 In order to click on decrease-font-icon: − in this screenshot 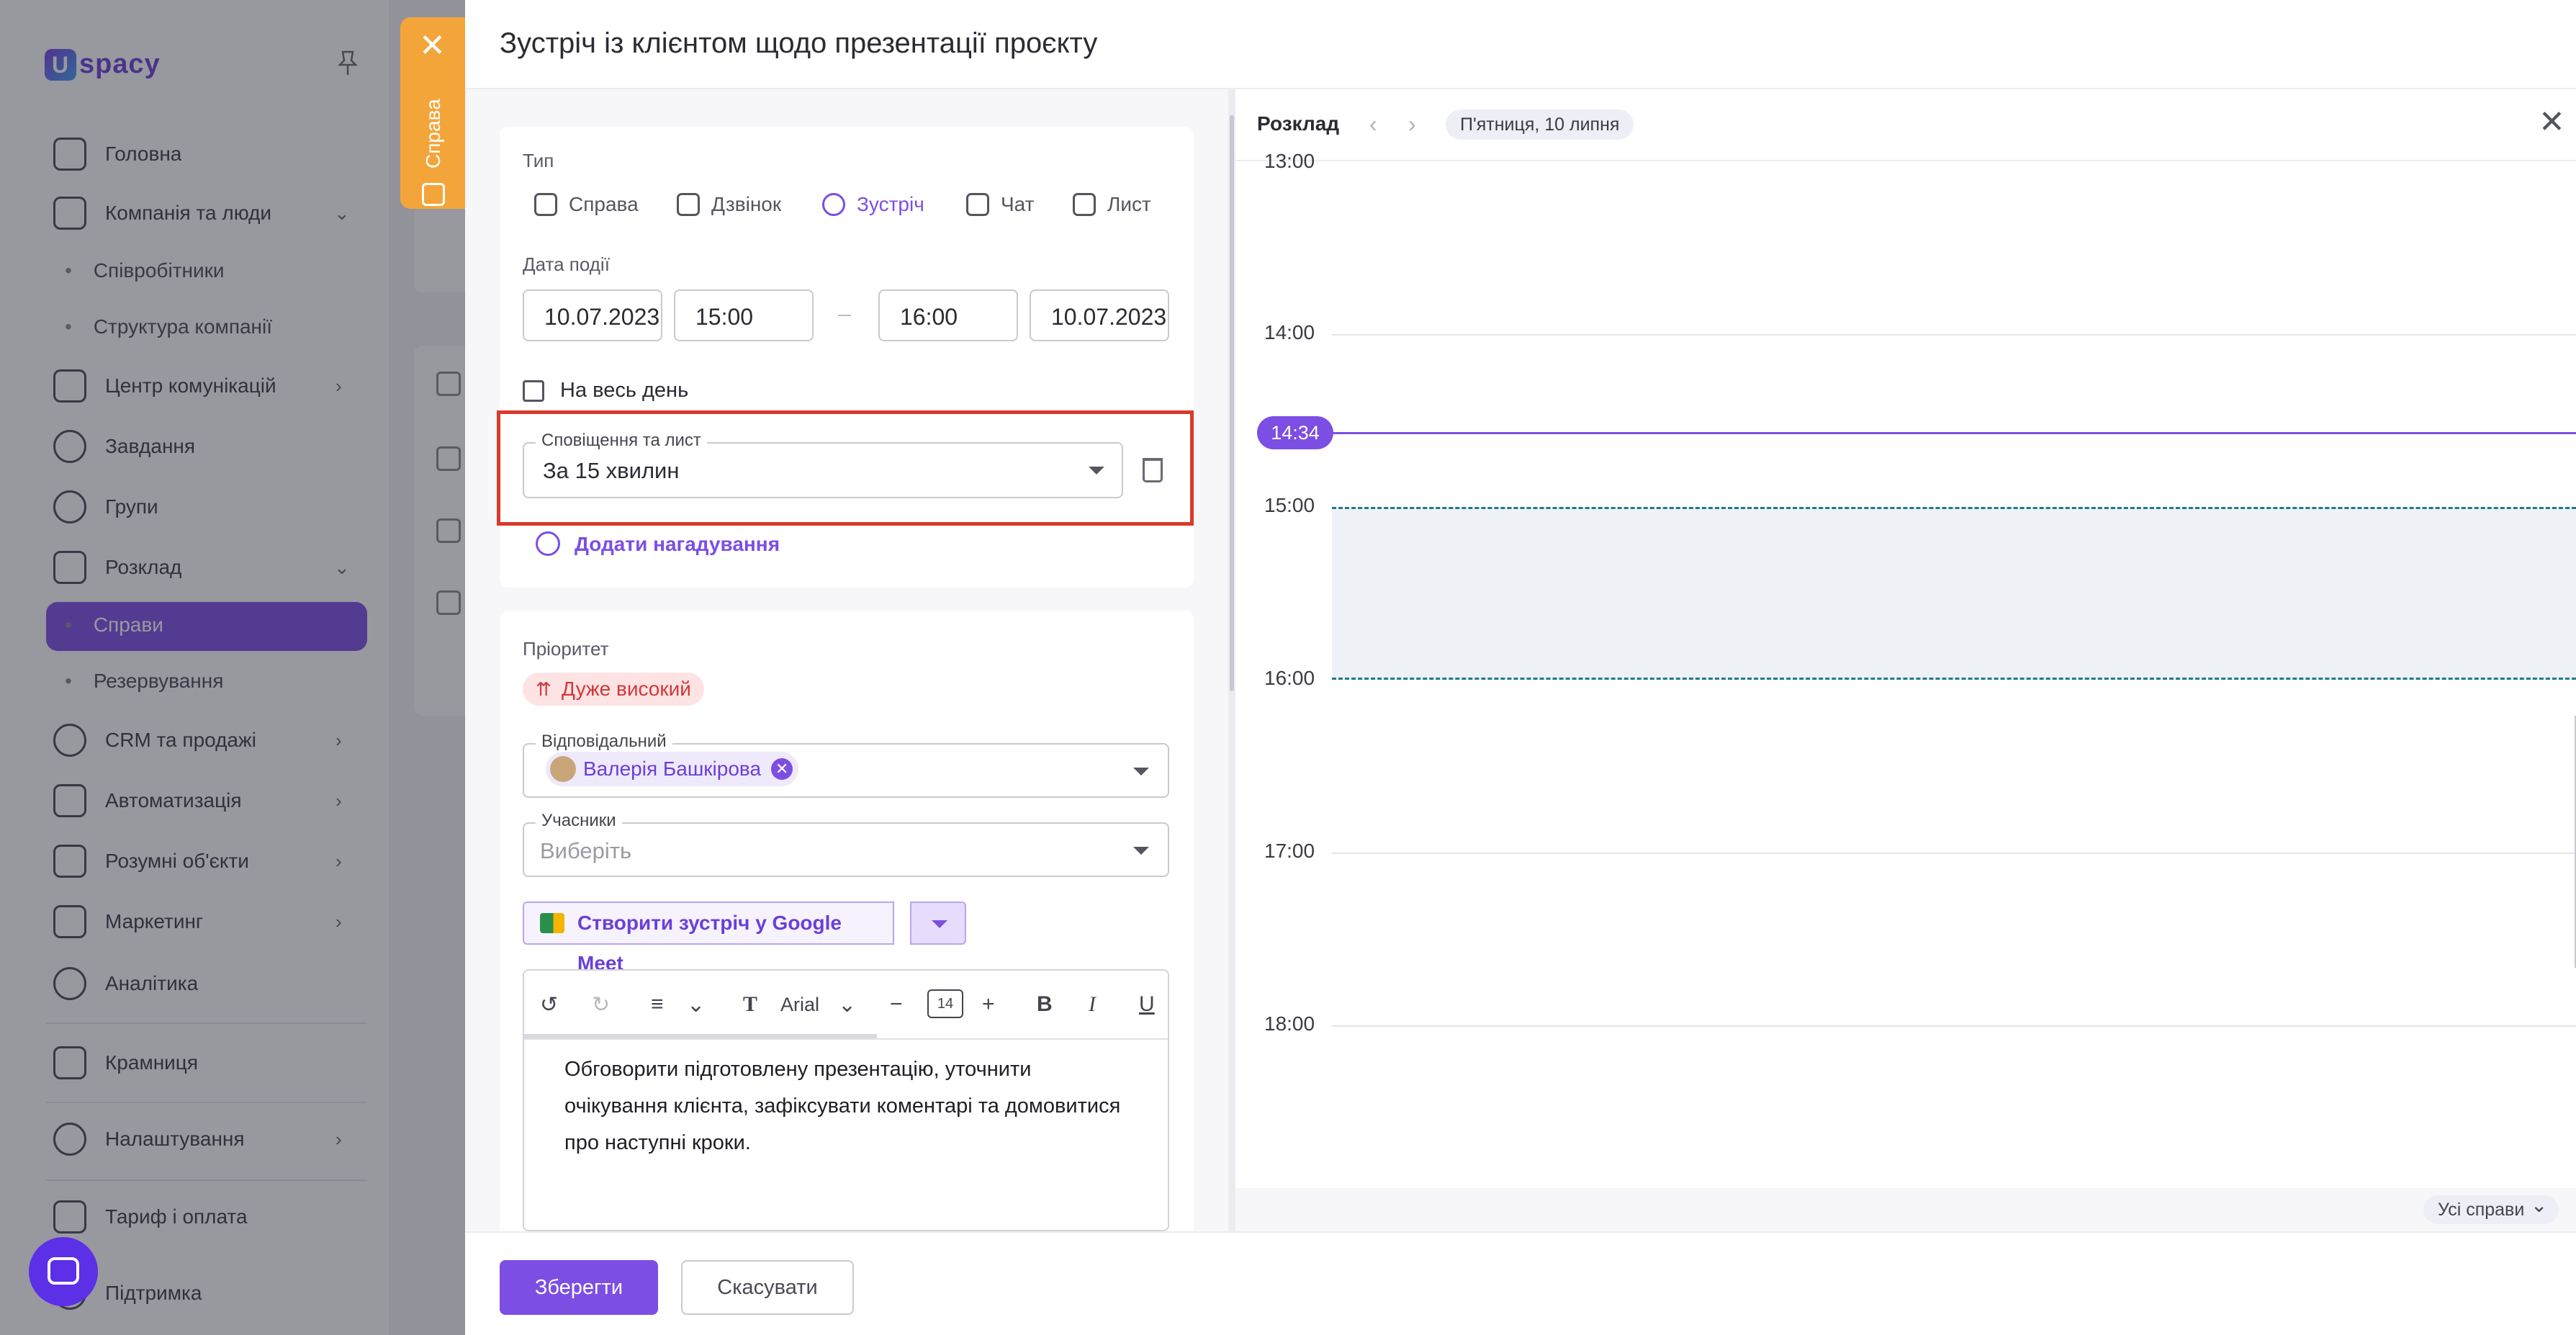, I will do `click(896, 1005)`.